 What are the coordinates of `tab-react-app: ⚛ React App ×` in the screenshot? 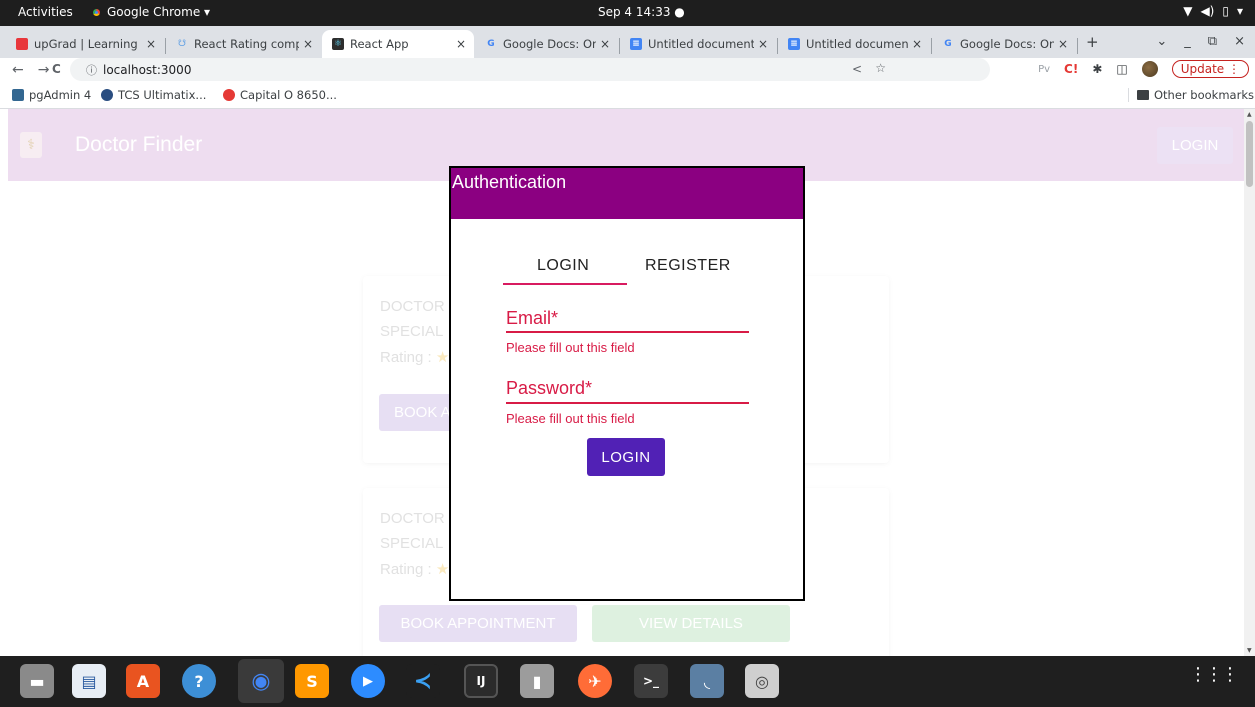 It's located at (398, 44).